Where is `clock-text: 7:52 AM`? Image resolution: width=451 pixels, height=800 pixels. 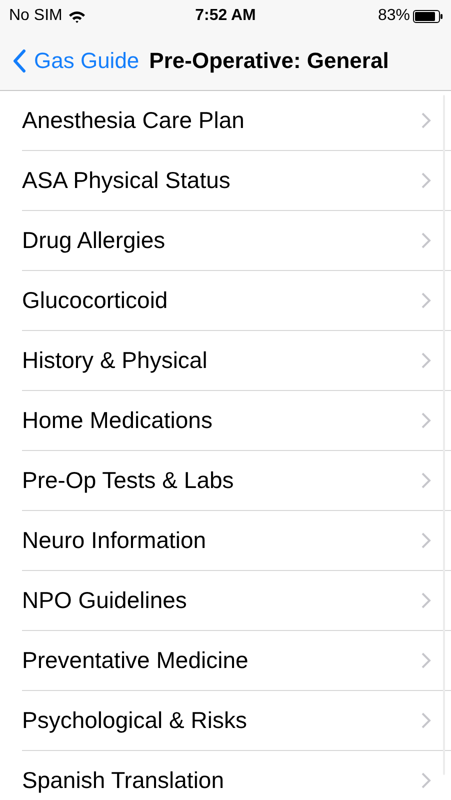
clock-text: 7:52 AM is located at coordinates (225, 16).